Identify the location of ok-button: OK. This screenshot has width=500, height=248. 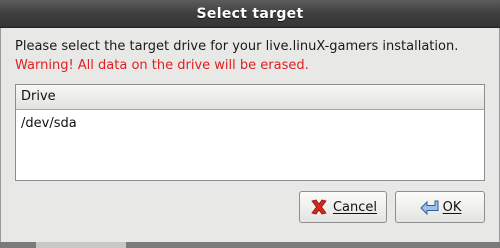
(440, 207).